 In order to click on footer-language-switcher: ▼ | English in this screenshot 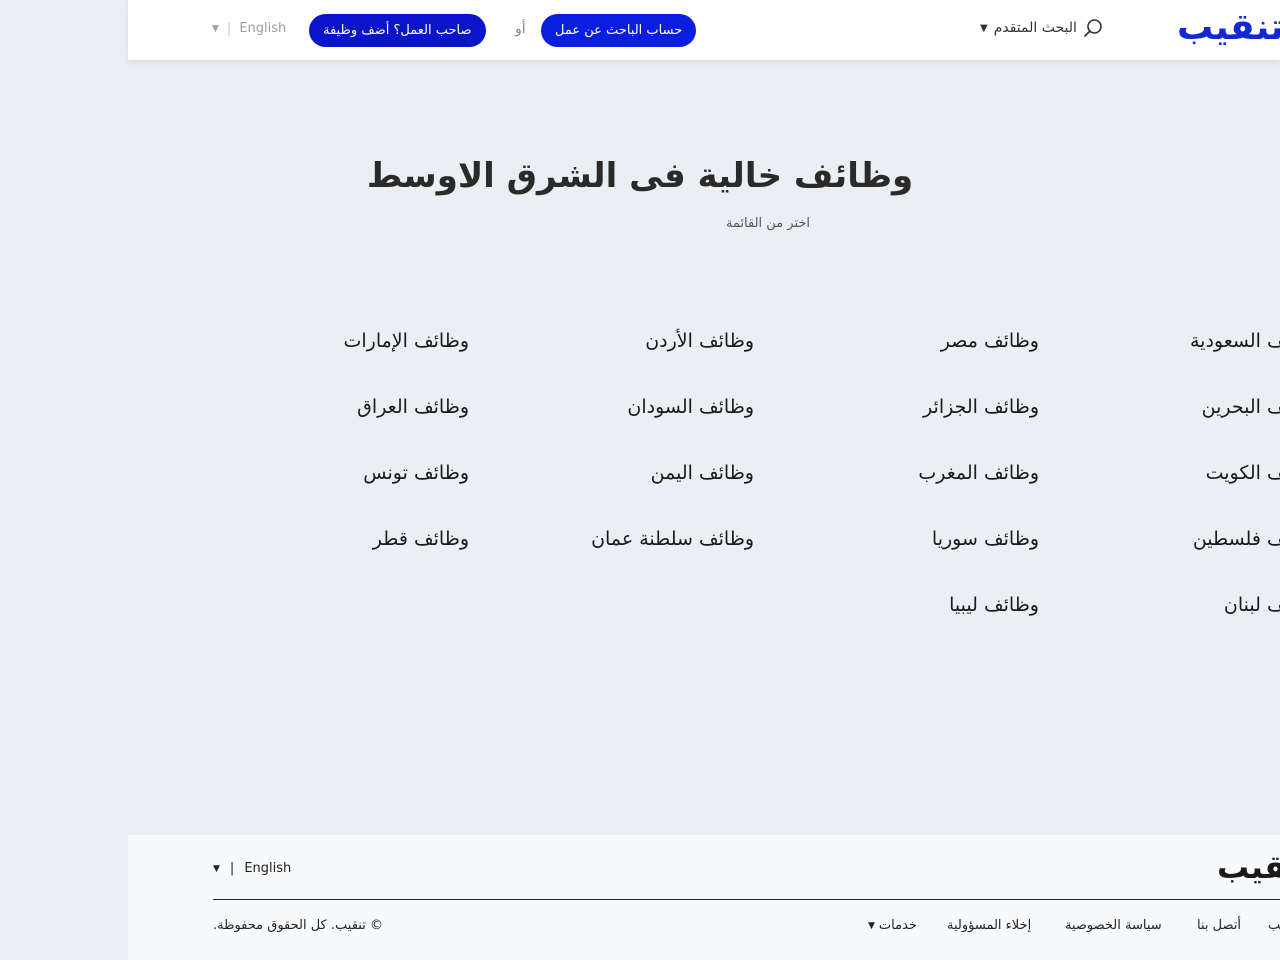, I will do `click(252, 868)`.